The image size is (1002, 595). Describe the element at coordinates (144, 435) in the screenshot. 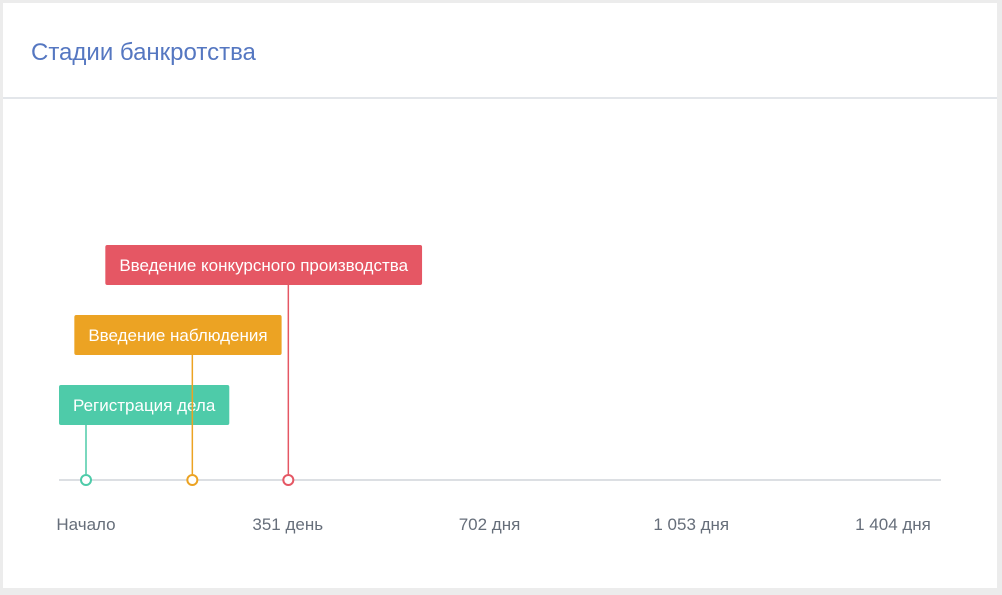

I see `timeline-event: Регистрация дела` at that location.